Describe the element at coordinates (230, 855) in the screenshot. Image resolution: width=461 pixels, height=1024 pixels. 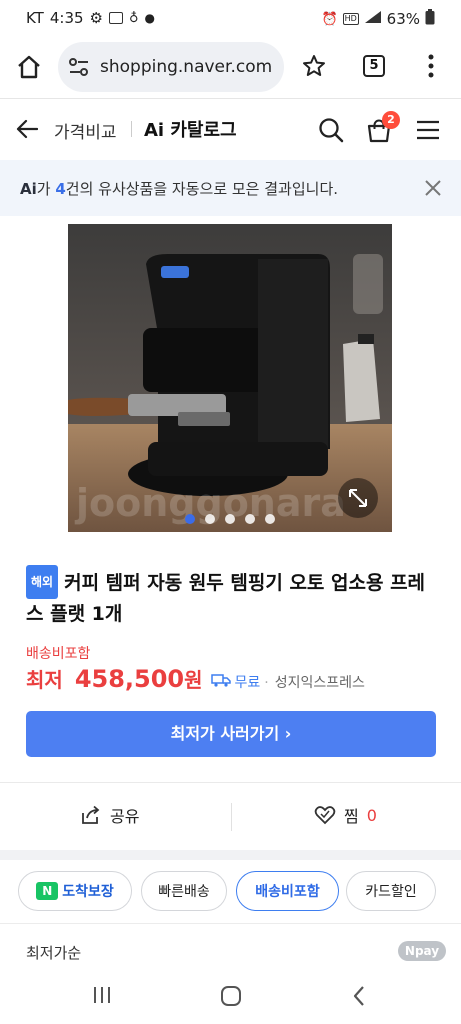
I see `section-separator` at that location.